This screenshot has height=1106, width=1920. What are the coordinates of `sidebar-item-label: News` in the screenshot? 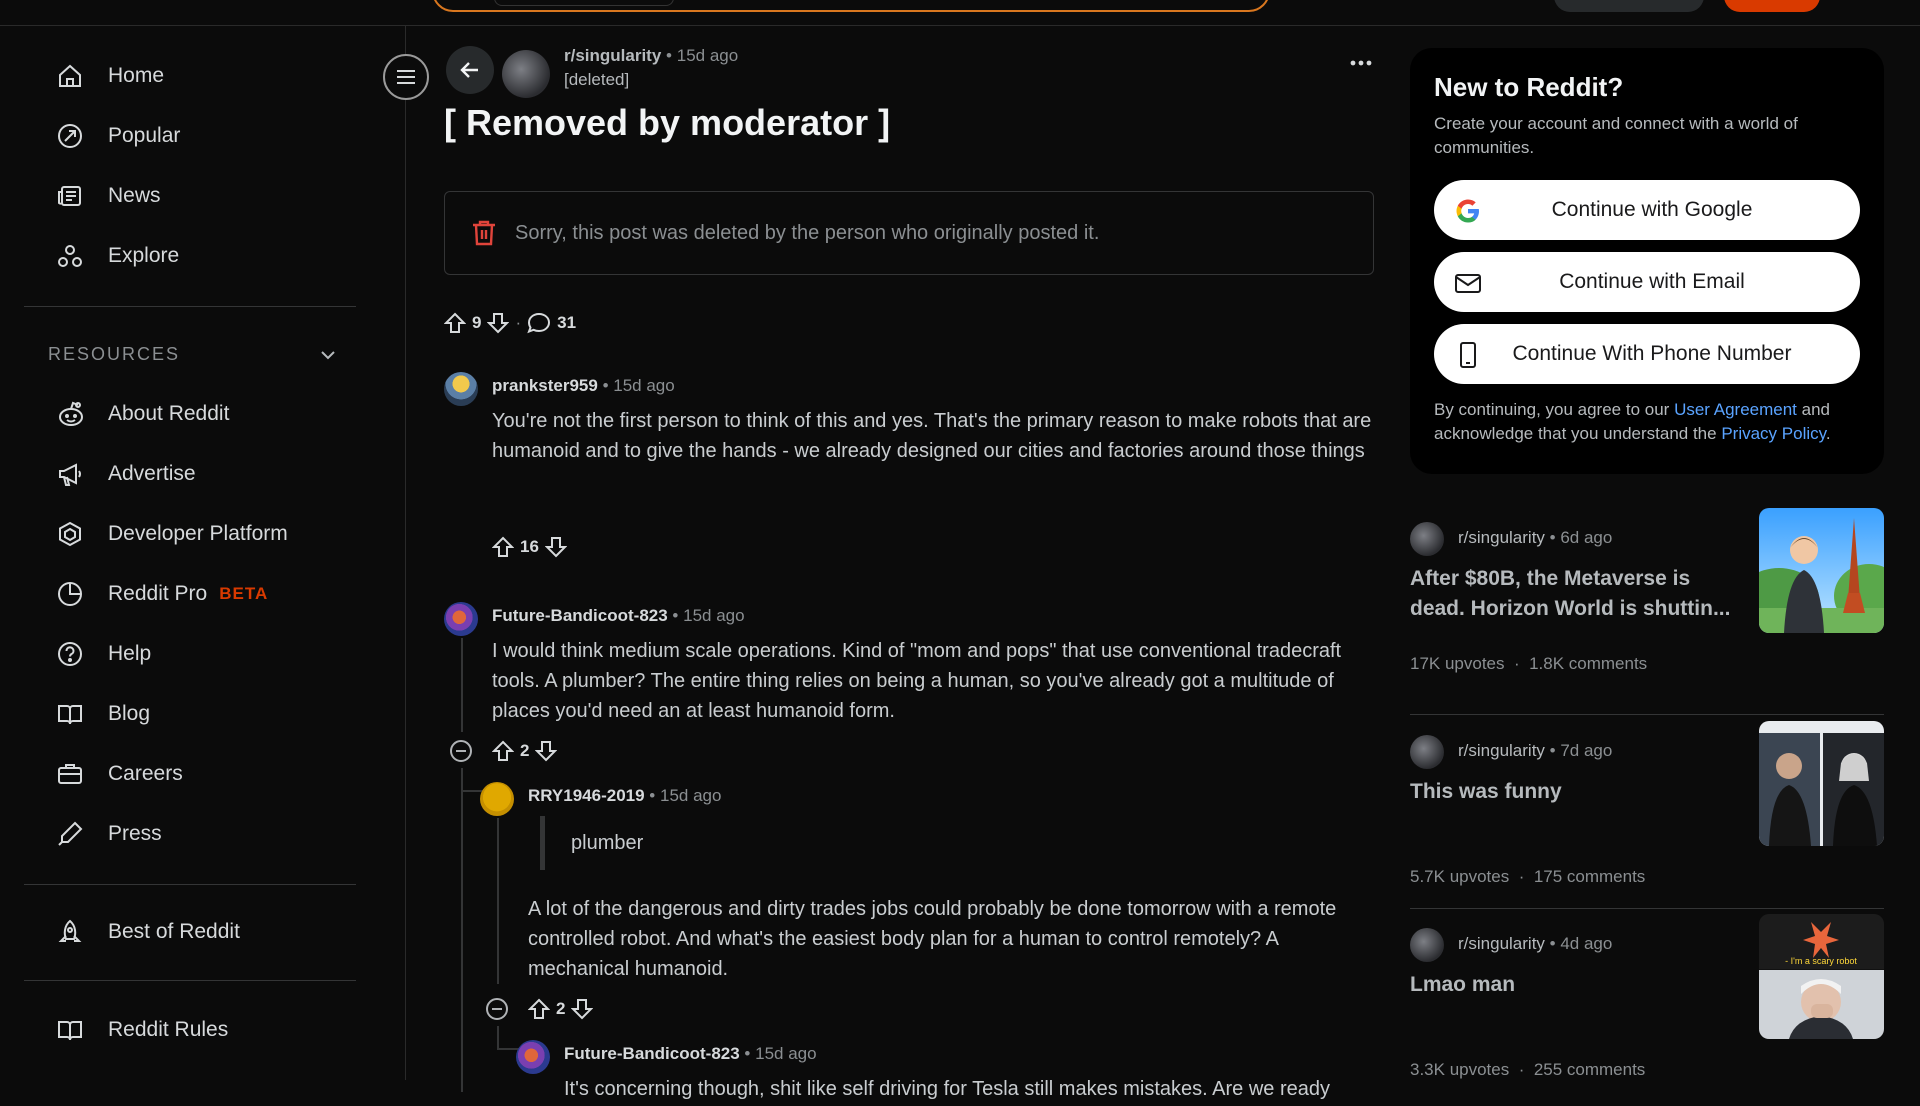 It's located at (134, 195).